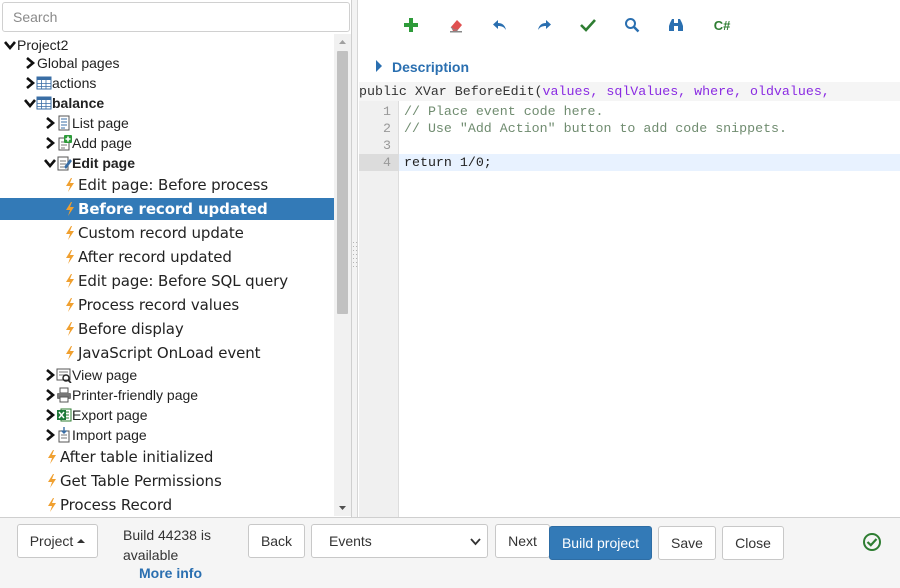 The height and width of the screenshot is (588, 900). What do you see at coordinates (753, 543) in the screenshot?
I see `close-button: Close` at bounding box center [753, 543].